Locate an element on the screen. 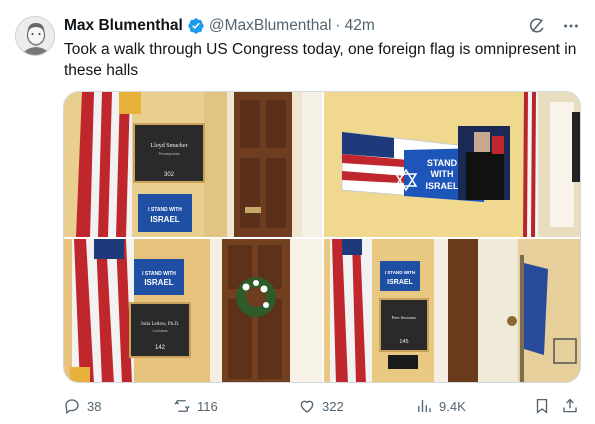 The image size is (595, 424). repost-count: 116 is located at coordinates (207, 406).